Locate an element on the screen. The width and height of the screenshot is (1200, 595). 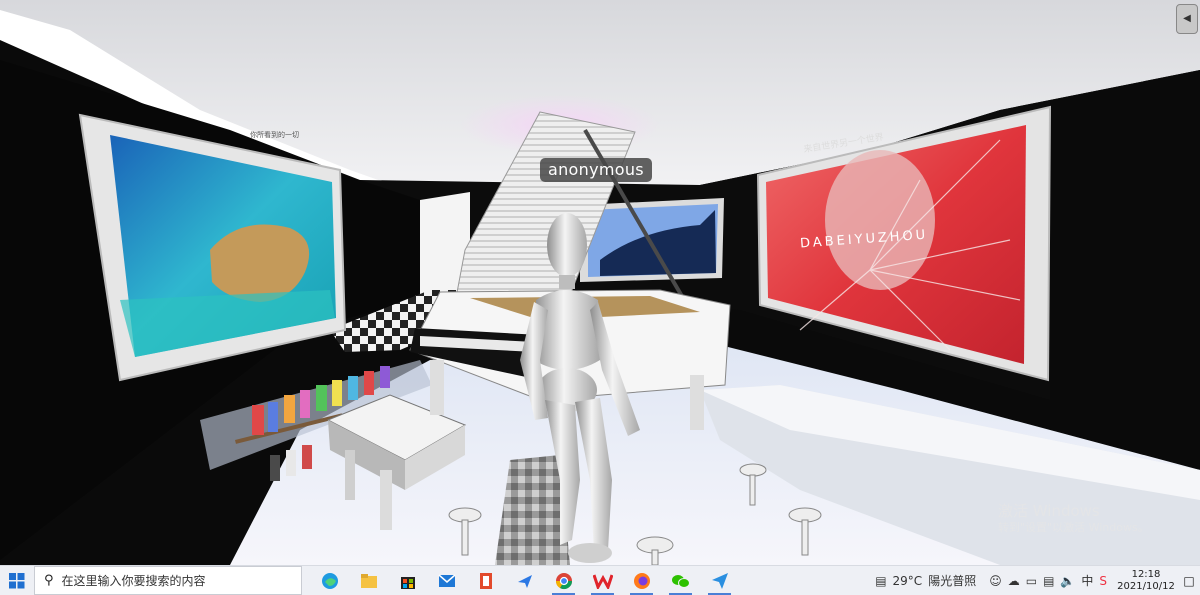
mail-icon is located at coordinates (446, 580).